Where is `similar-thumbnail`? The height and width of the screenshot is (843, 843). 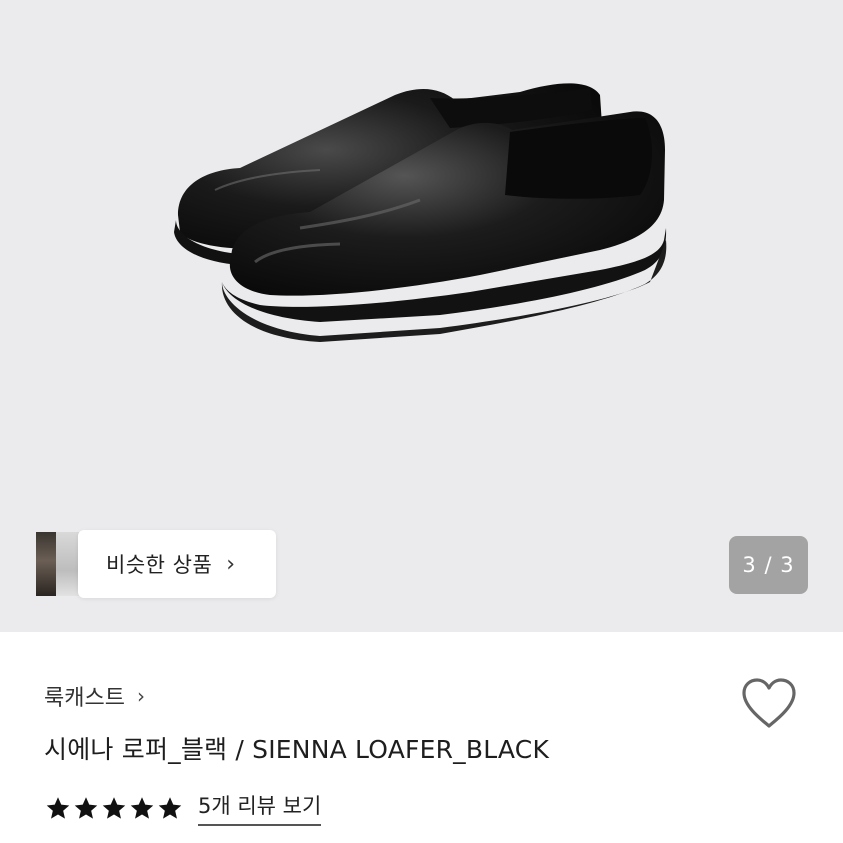
similar-thumbnail is located at coordinates (47, 564).